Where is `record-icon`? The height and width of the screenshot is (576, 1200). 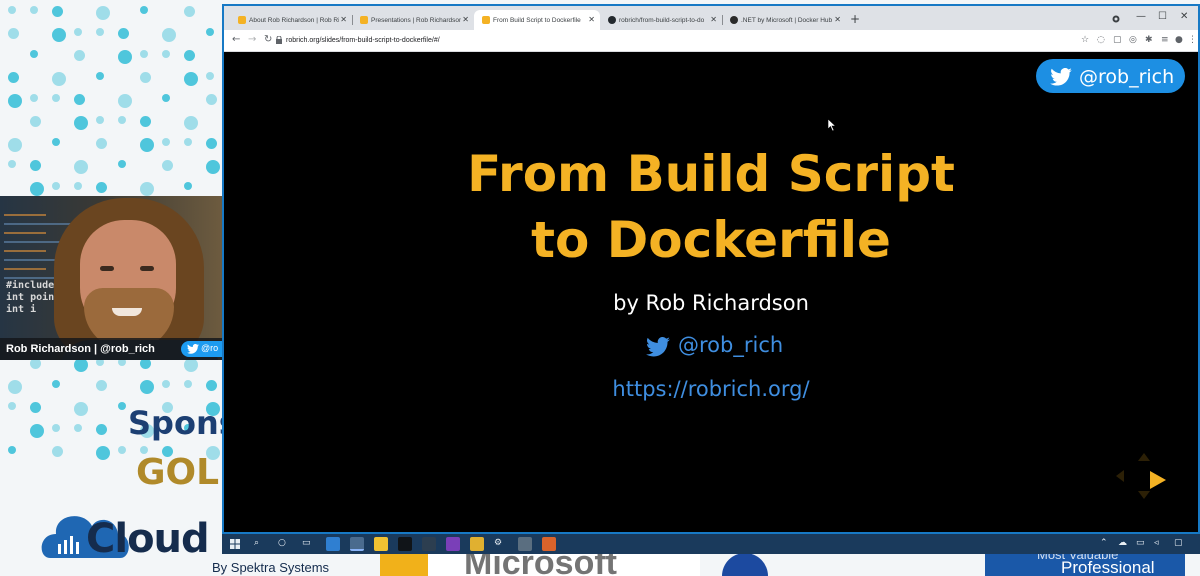
record-icon is located at coordinates (1116, 19).